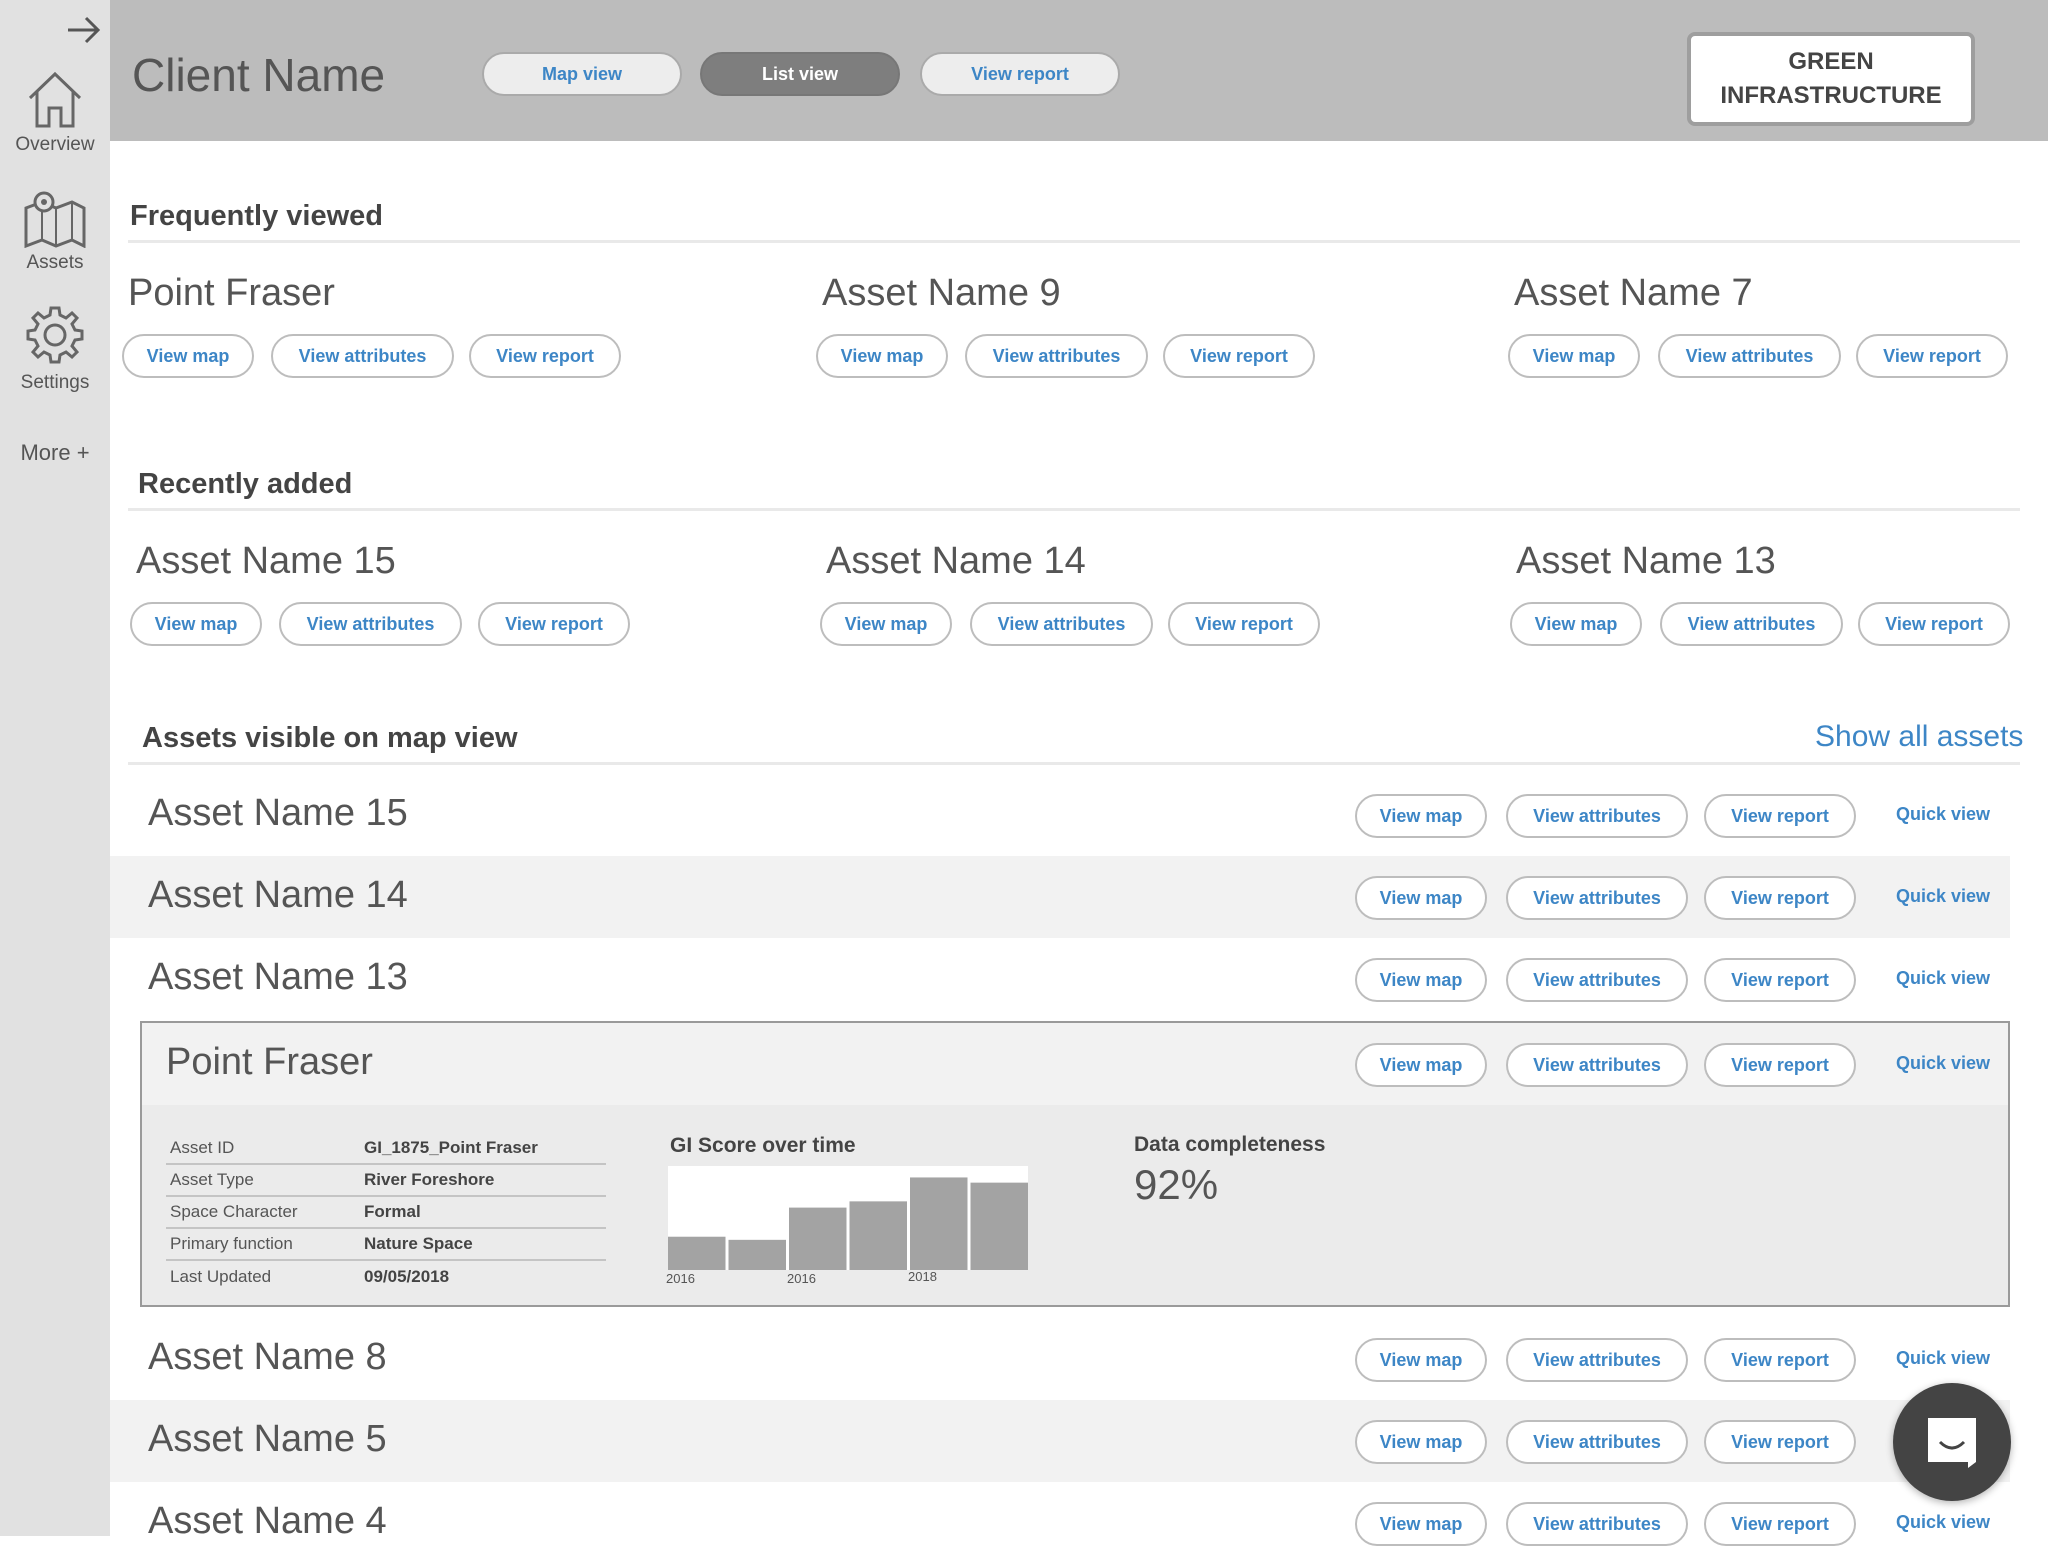 The image size is (2048, 1564). Describe the element at coordinates (245, 484) in the screenshot. I see `section-title-recently-added: Recently added` at that location.